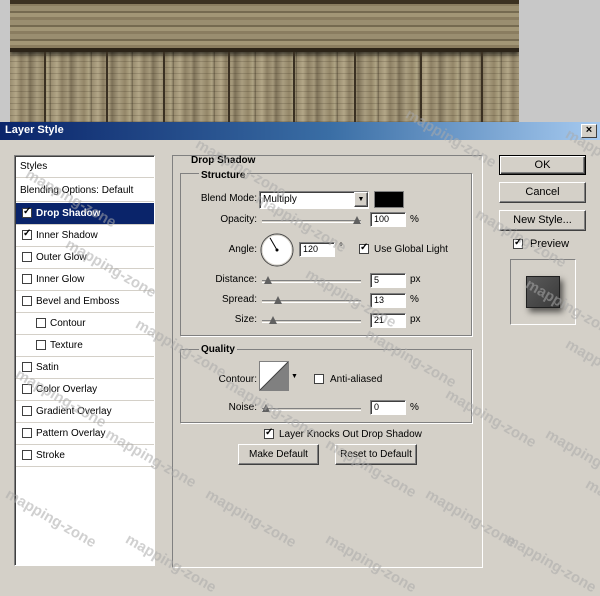 The image size is (600, 596). What do you see at coordinates (388, 407) in the screenshot?
I see `noise-input: 0` at bounding box center [388, 407].